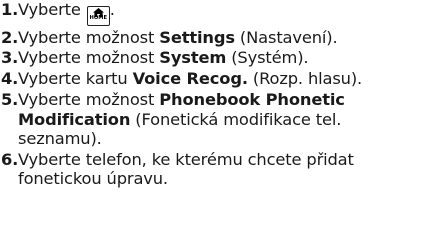  I want to click on step-text: Vyberte, so click(49, 9).